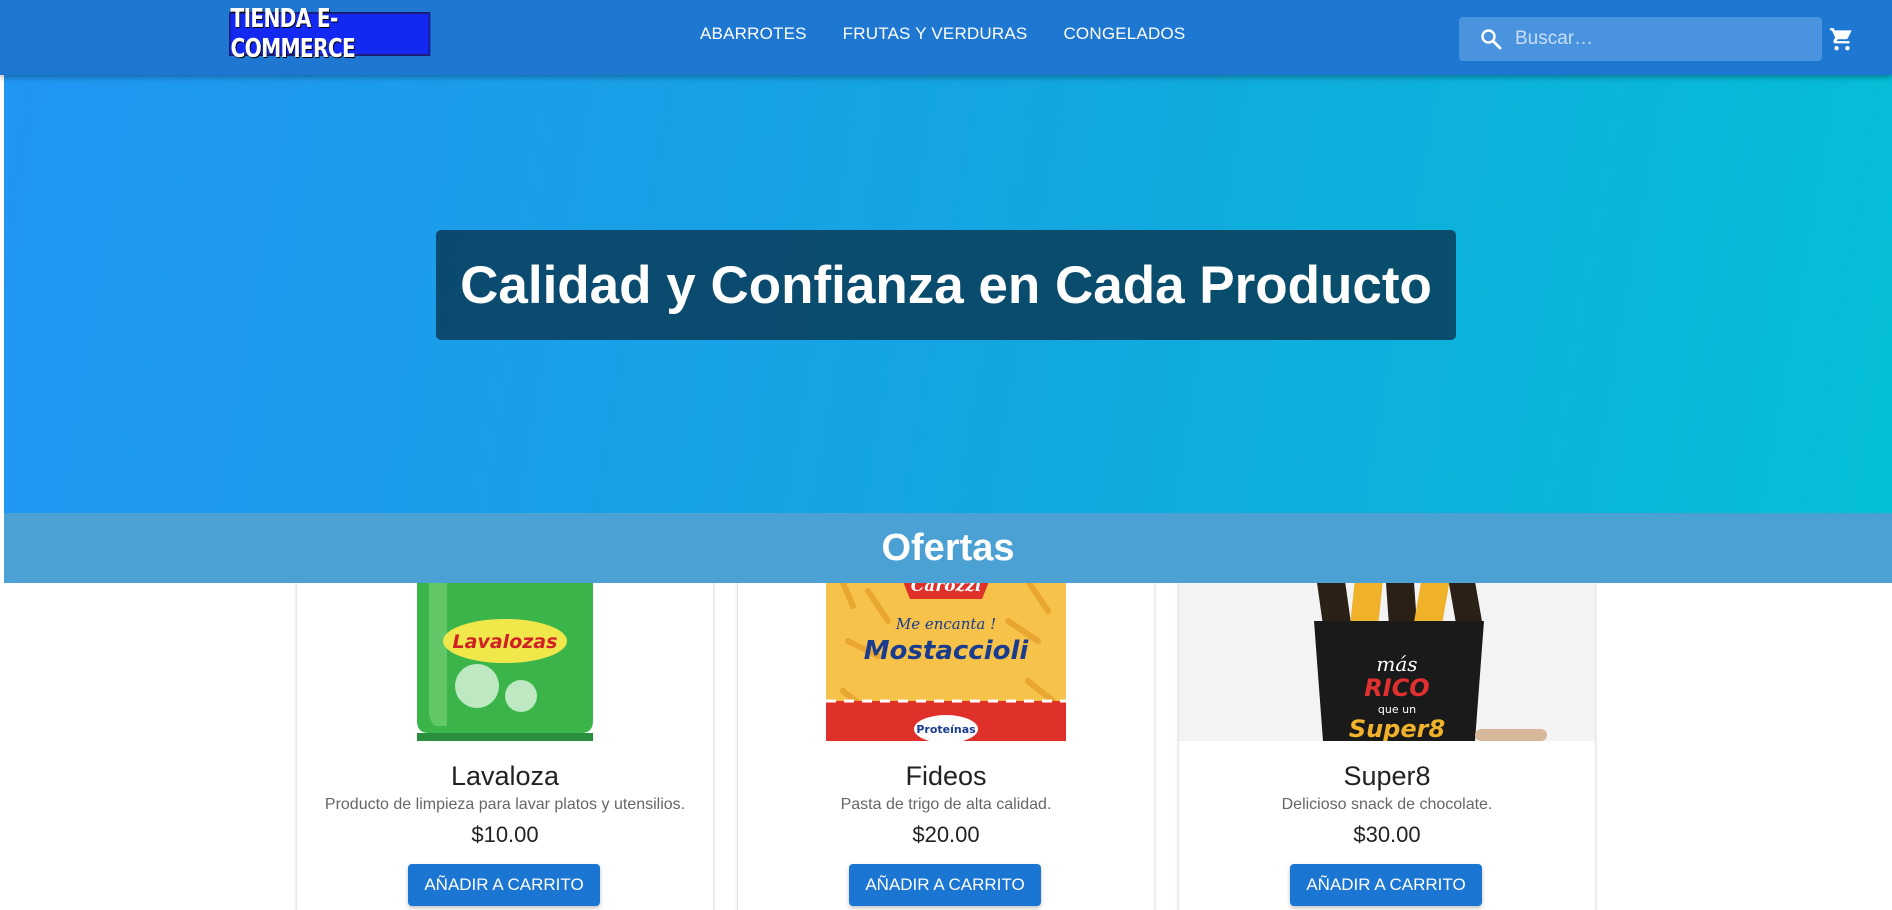 The height and width of the screenshot is (910, 1892). I want to click on product-price: $30.00, so click(1387, 834).